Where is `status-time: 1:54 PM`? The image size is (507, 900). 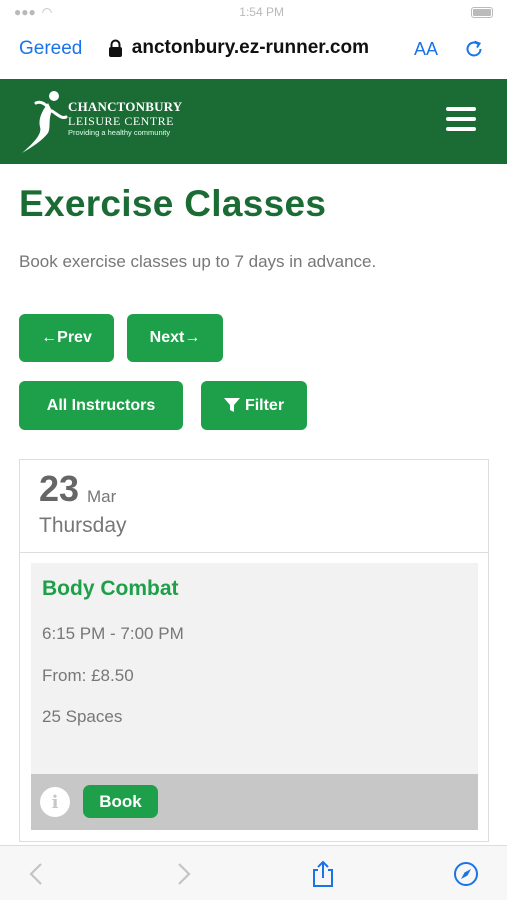
status-time: 1:54 PM is located at coordinates (261, 12).